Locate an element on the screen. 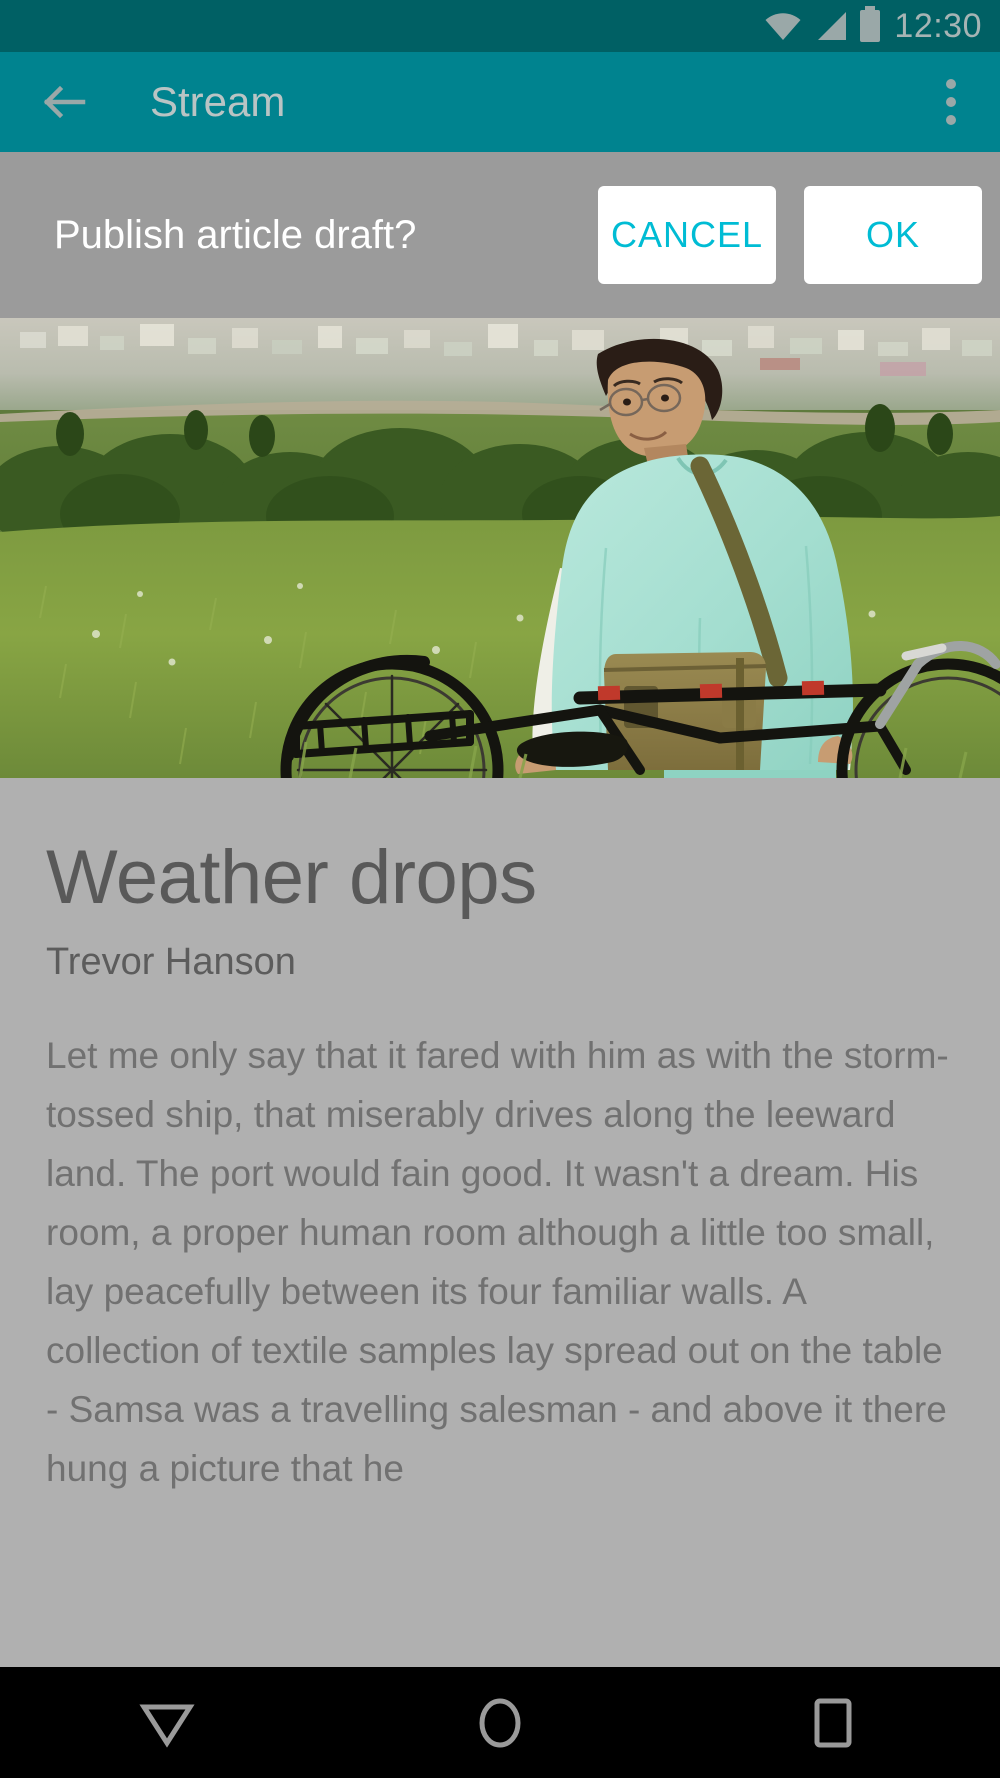 This screenshot has height=1778, width=1000. status-icons is located at coordinates (822, 24).